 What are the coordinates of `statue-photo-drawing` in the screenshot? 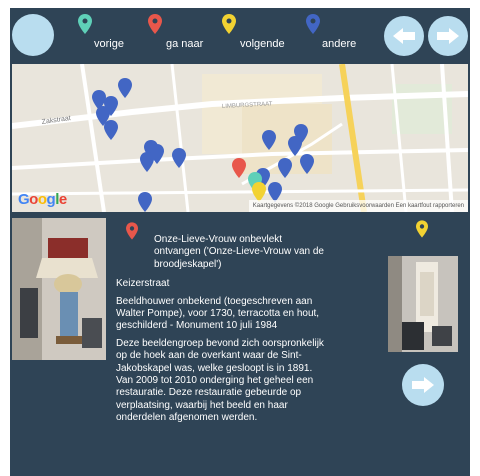 It's located at (59, 289).